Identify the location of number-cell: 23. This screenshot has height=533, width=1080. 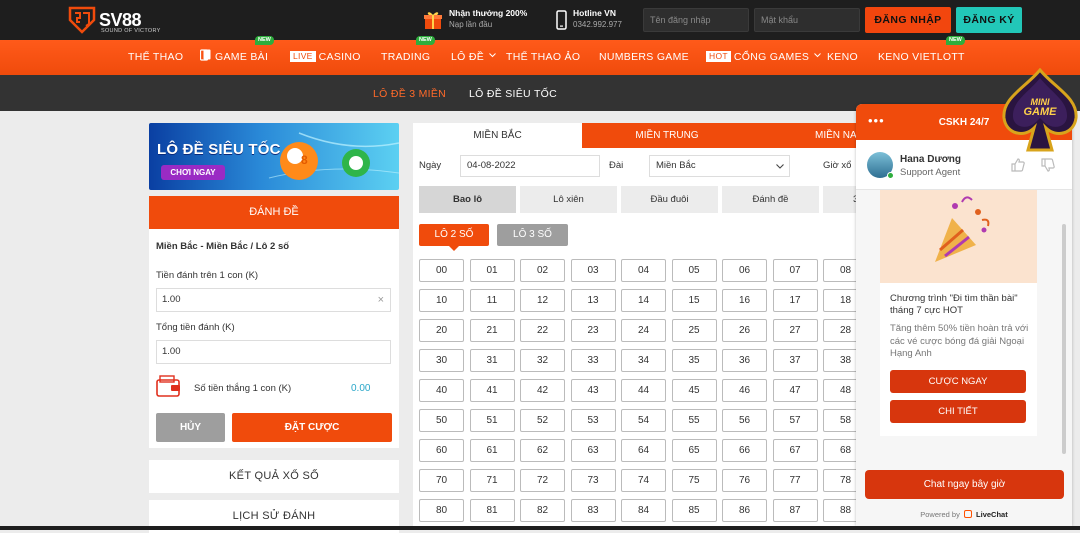
(593, 330).